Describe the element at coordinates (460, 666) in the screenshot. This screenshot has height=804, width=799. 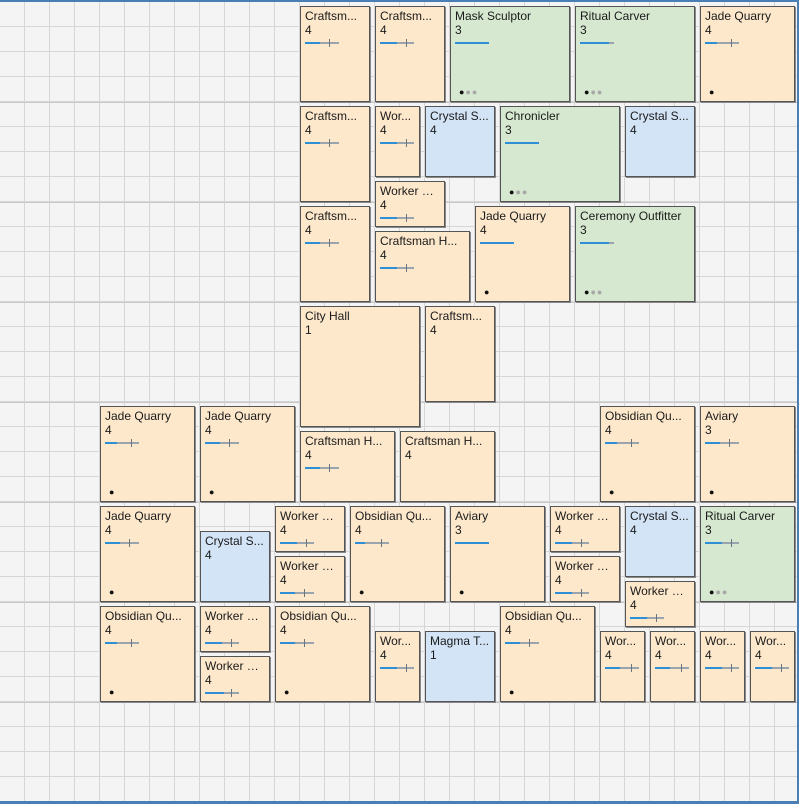
I see `building-tile-magma-t: Magma T... 1` at that location.